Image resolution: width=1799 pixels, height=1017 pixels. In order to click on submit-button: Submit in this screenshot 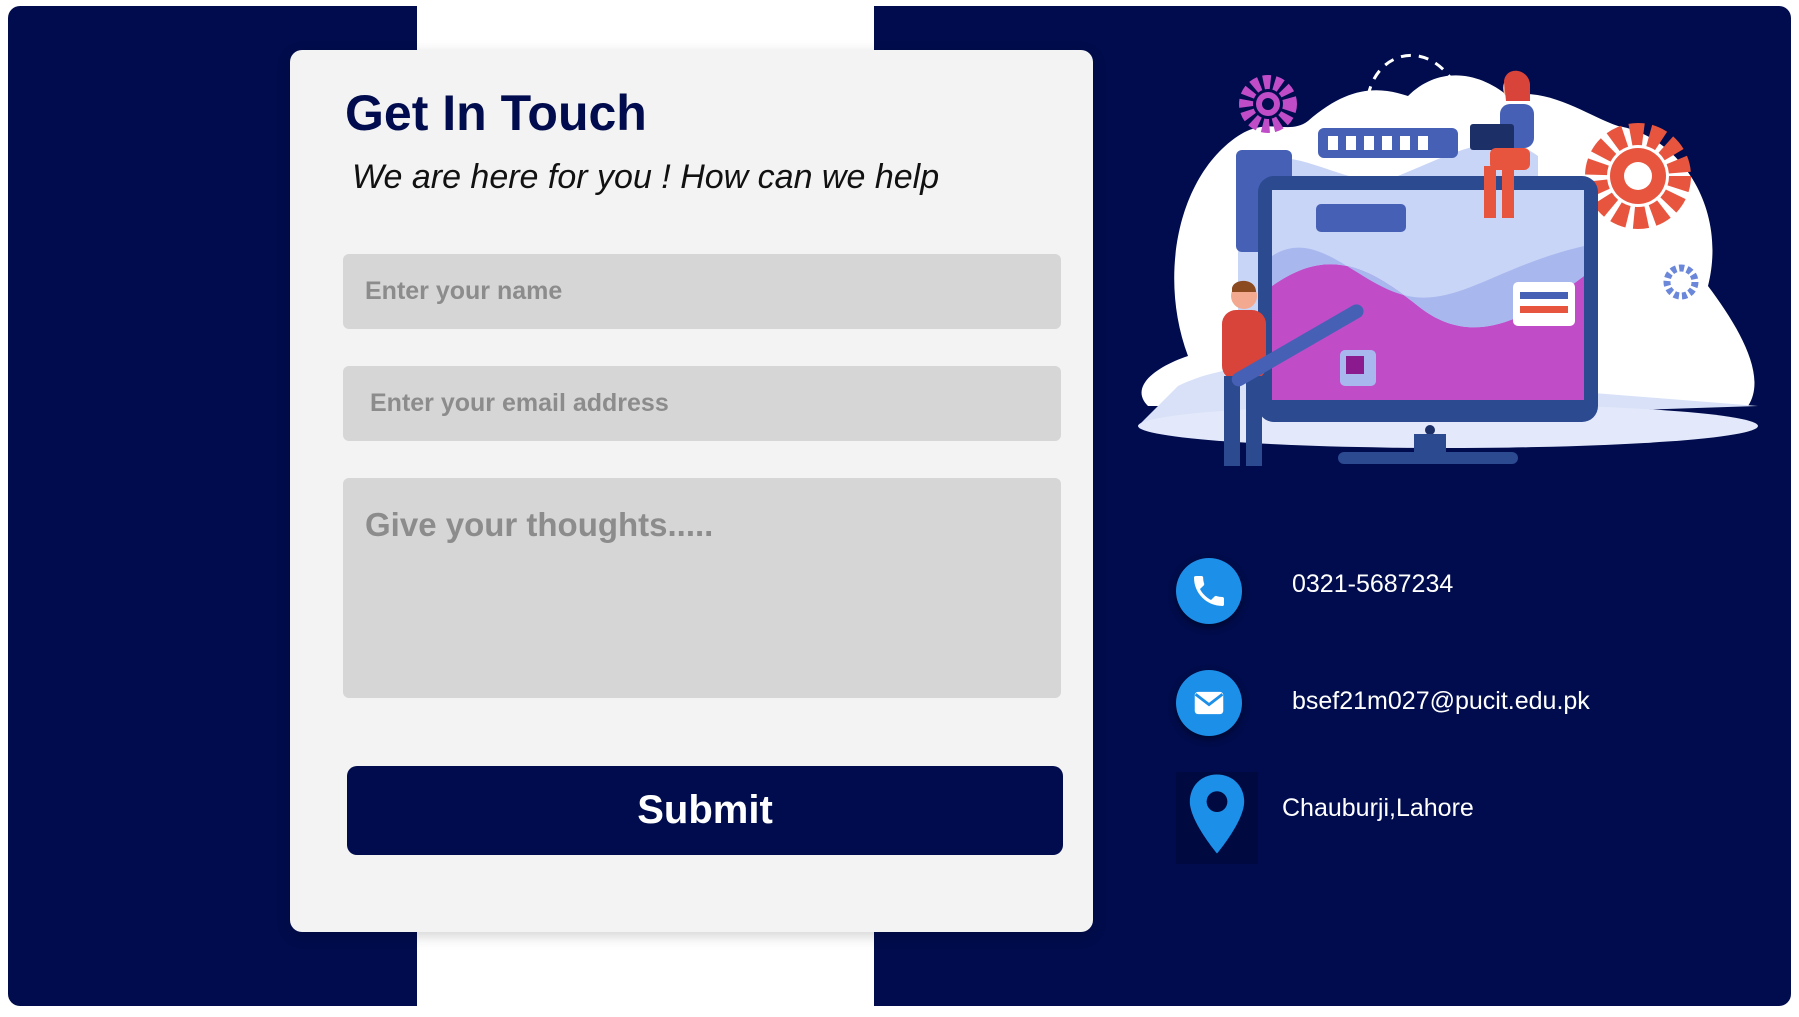, I will do `click(705, 810)`.